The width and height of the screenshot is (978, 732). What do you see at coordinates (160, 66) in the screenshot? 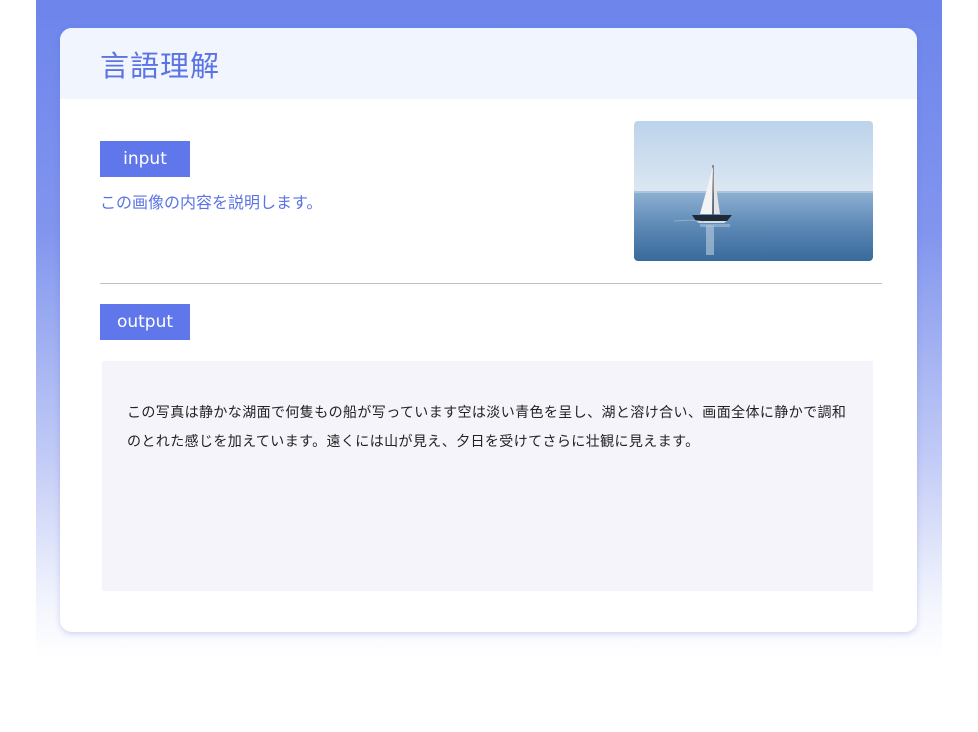
I see `page-title: 言語理解` at bounding box center [160, 66].